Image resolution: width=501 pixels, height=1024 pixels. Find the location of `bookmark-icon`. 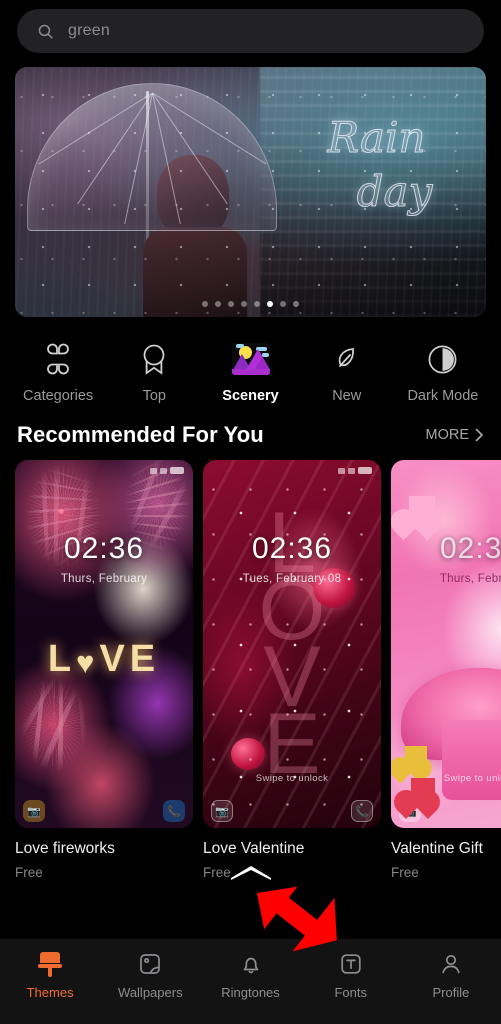

bookmark-icon is located at coordinates (154, 359).